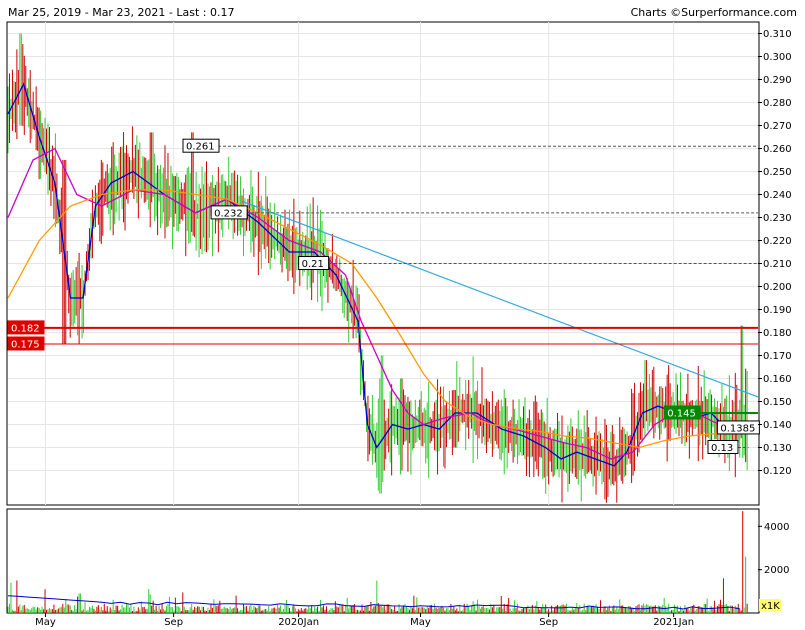  I want to click on y-tick-label: 0.190, so click(777, 310).